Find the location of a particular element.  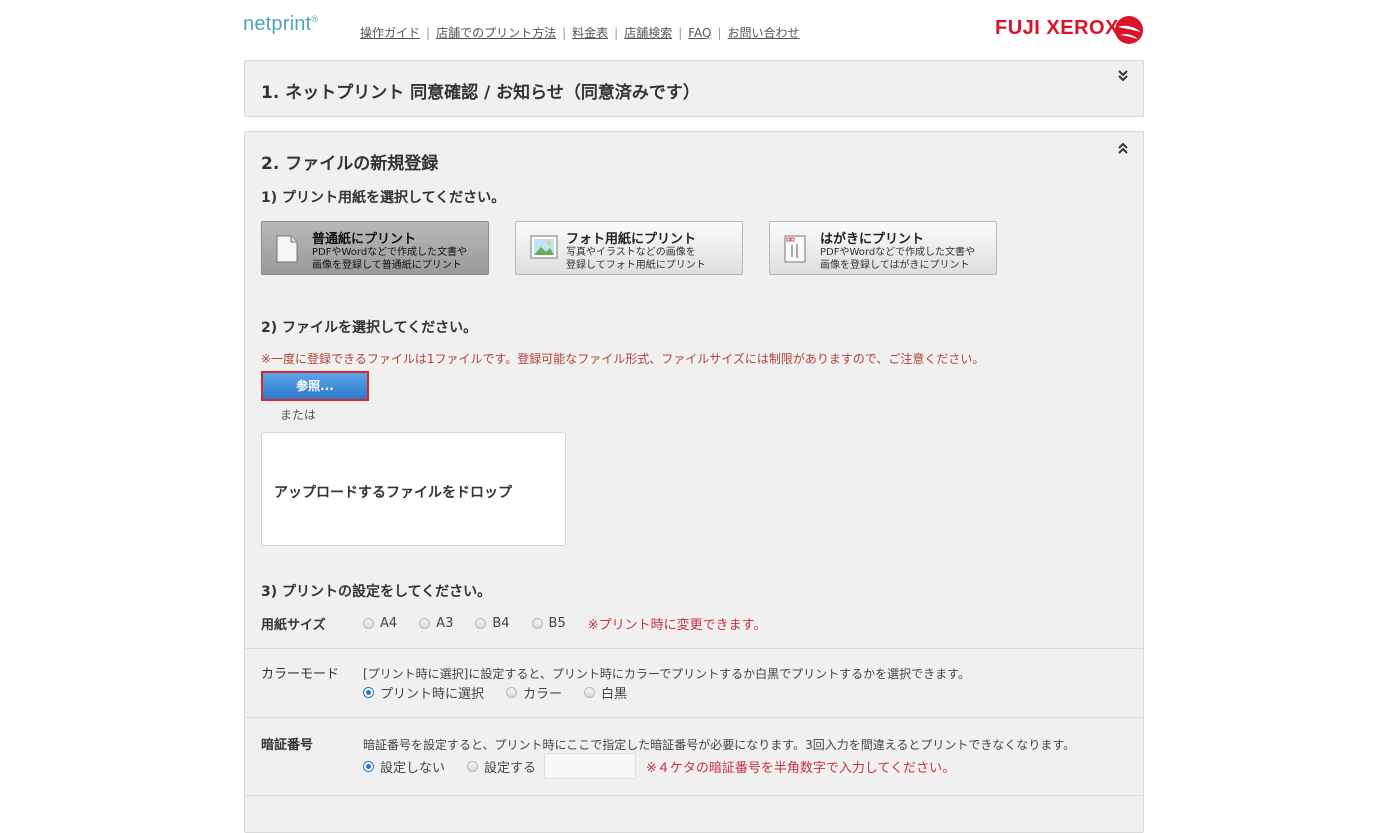

top-navigation: 操作ガイド | 店舗でのプリント方法 | 料金表 | 店舗検索 | FAQ | お問い合わせ is located at coordinates (580, 32).